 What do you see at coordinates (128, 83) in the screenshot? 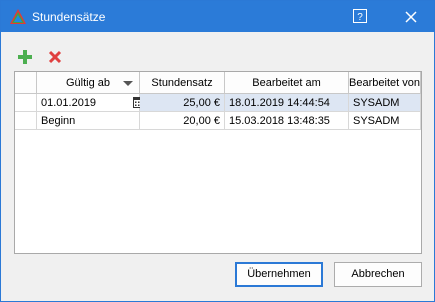
I see `chevron-down-icon` at bounding box center [128, 83].